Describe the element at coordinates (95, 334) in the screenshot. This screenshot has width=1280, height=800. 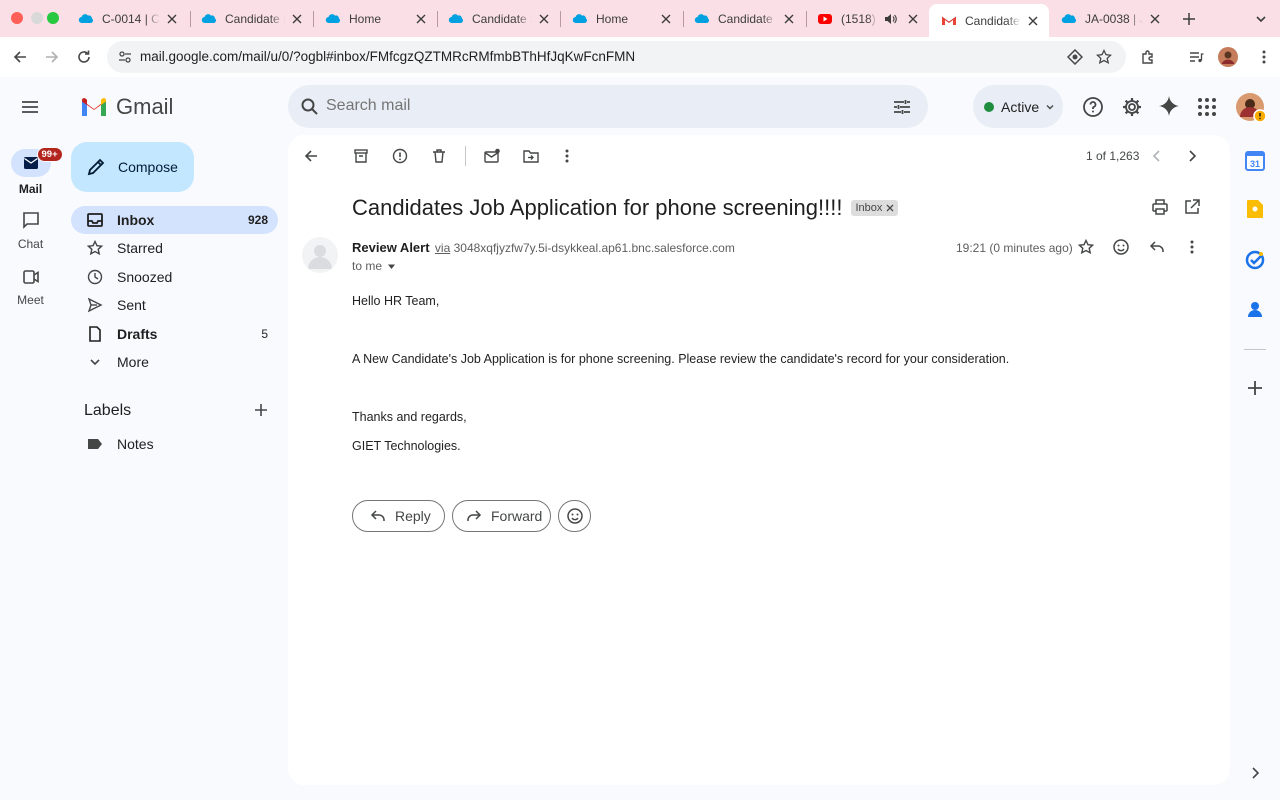
I see `draft-icon` at that location.